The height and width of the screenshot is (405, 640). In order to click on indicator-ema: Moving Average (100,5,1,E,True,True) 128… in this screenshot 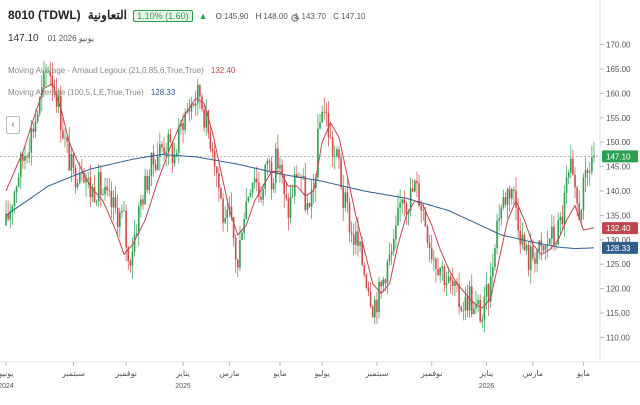, I will do `click(91, 92)`.